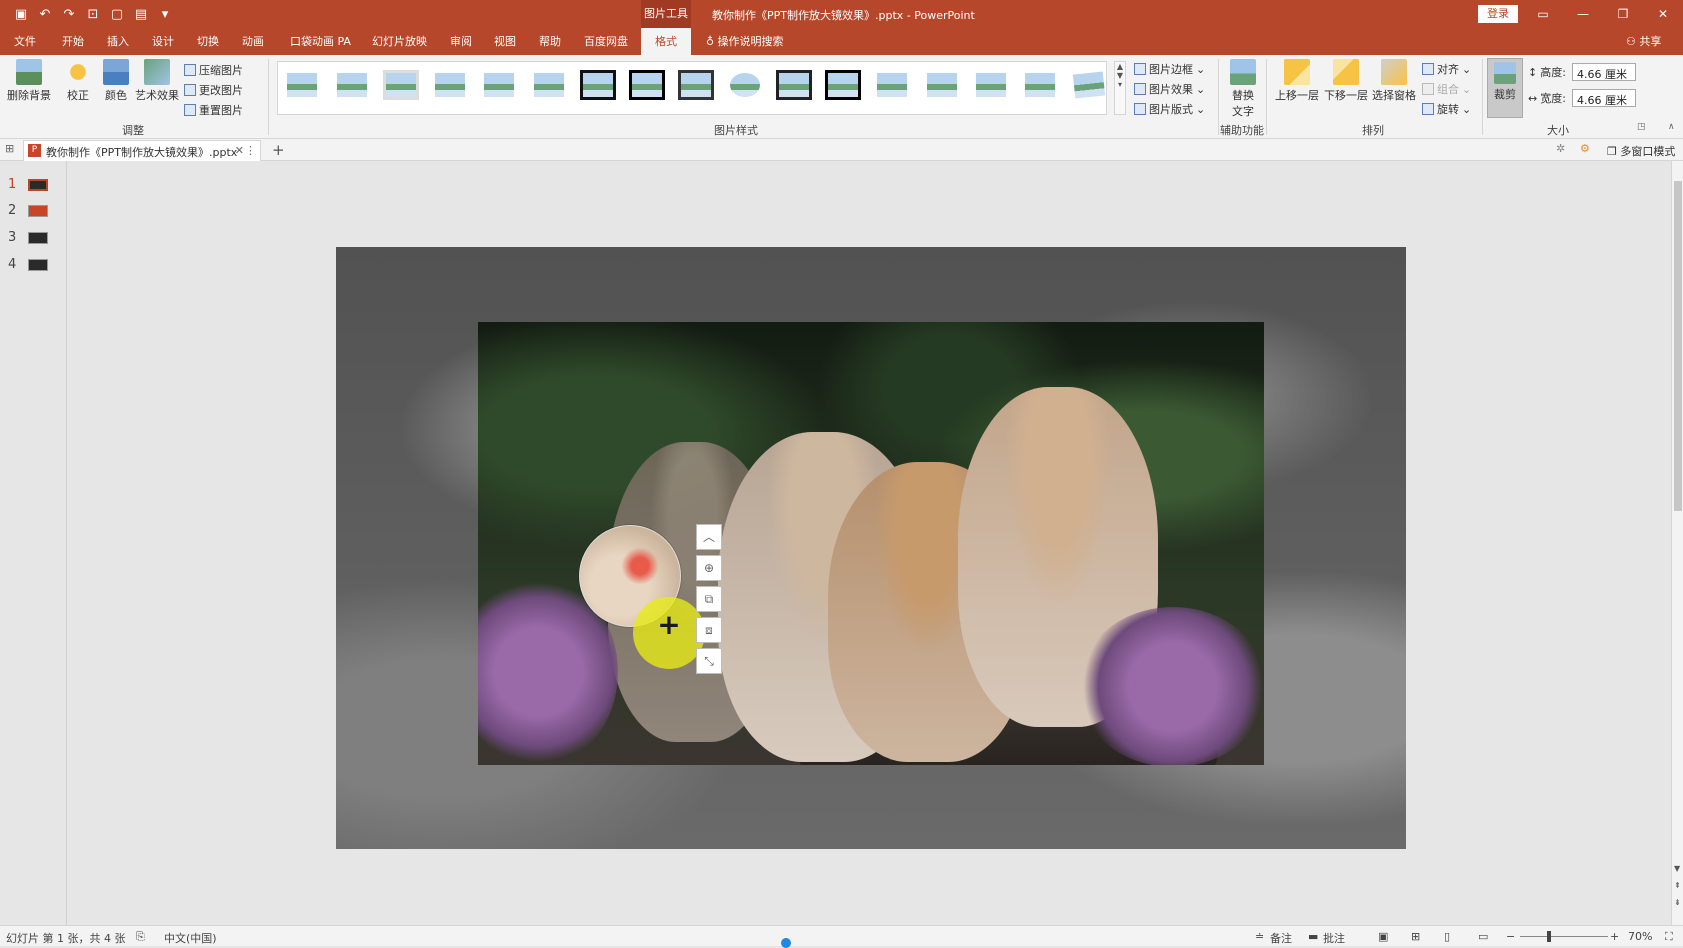 Image resolution: width=1683 pixels, height=948 pixels. Describe the element at coordinates (1549, 936) in the screenshot. I see `zoom-slider-thumb` at that location.